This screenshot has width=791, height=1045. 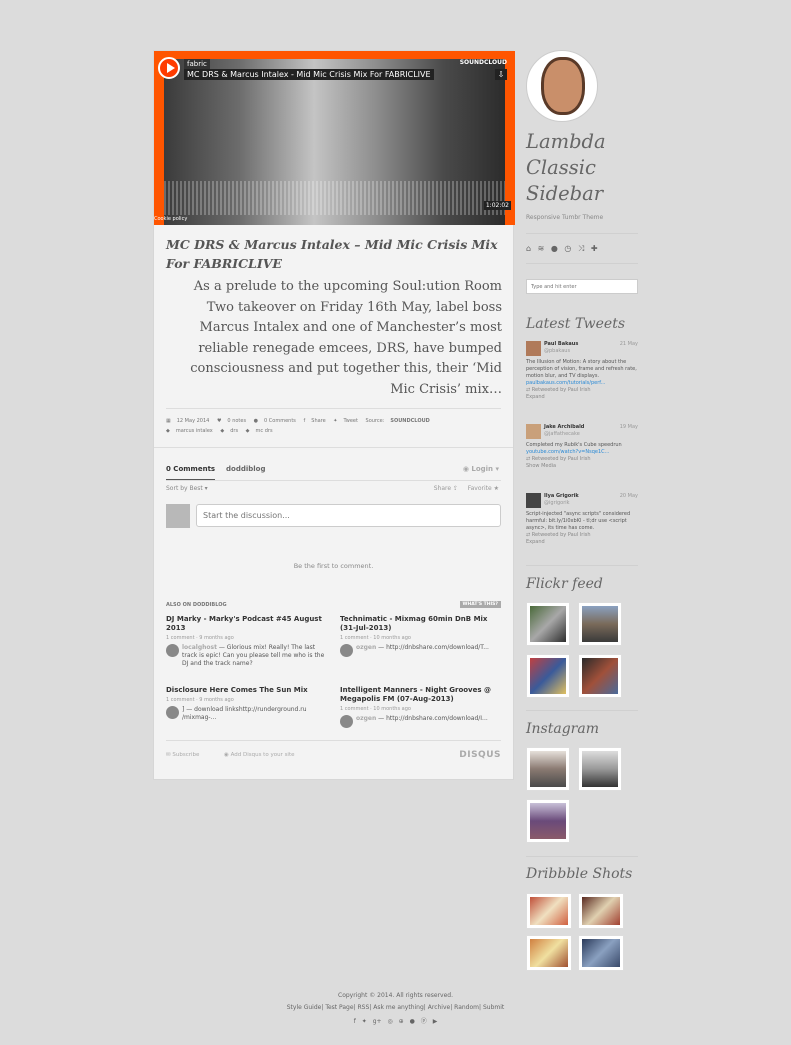 I want to click on add-disqus-link: ◉ Add Disqus to your site, so click(x=259, y=755).